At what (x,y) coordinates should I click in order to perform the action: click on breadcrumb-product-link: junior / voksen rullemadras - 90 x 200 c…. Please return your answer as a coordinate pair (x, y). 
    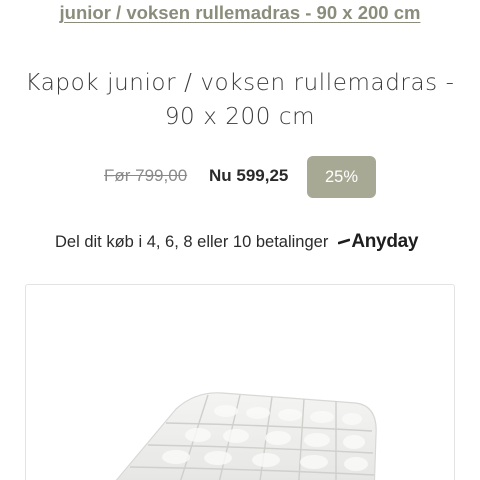
    Looking at the image, I should click on (240, 13).